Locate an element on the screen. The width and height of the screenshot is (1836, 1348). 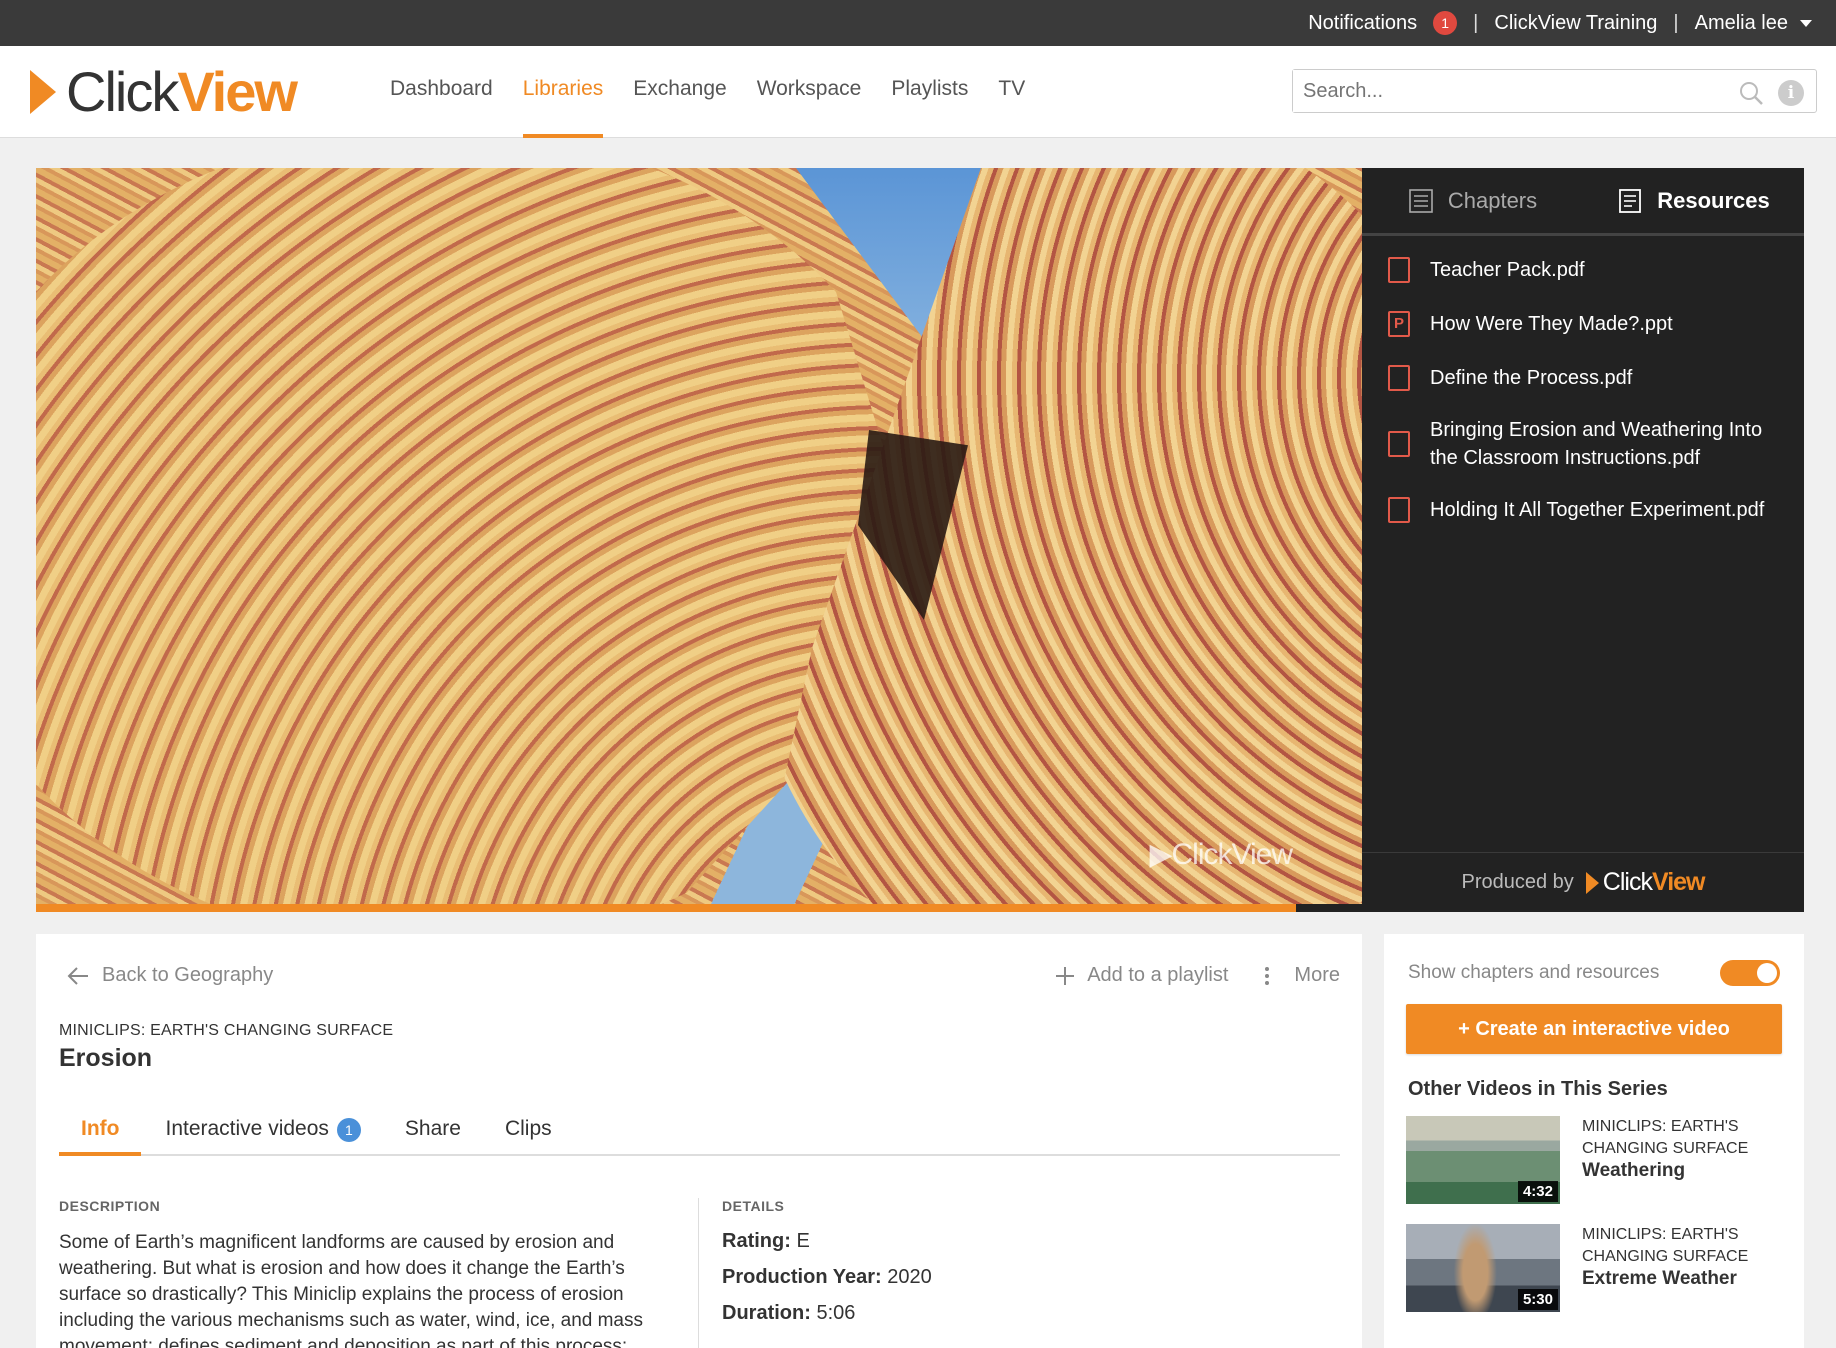
tab-interactive-videos: Interactive videos 1 is located at coordinates (262, 1133).